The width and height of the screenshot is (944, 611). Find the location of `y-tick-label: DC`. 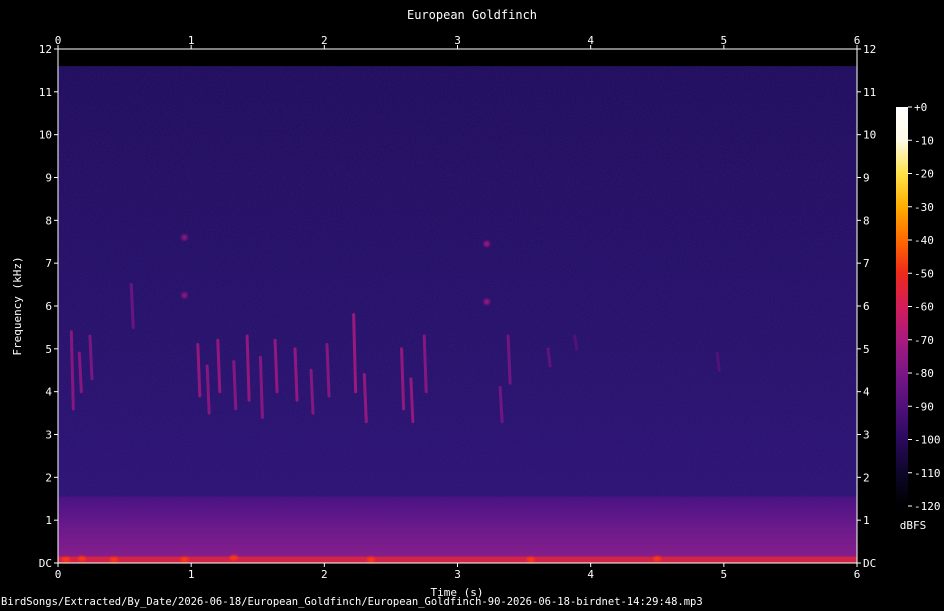

y-tick-label: DC is located at coordinates (45, 563).